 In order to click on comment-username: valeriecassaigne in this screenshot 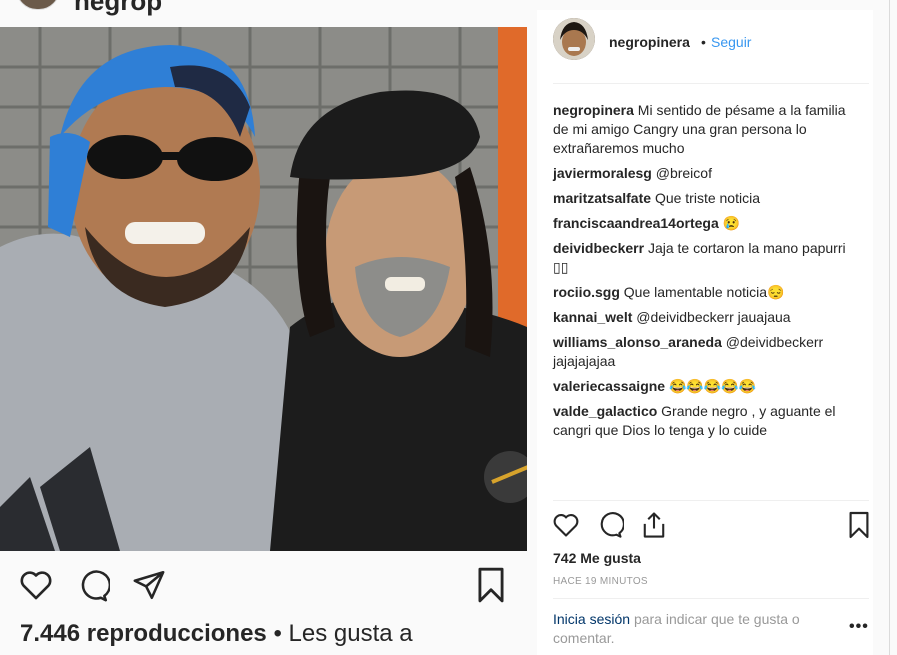, I will do `click(609, 386)`.